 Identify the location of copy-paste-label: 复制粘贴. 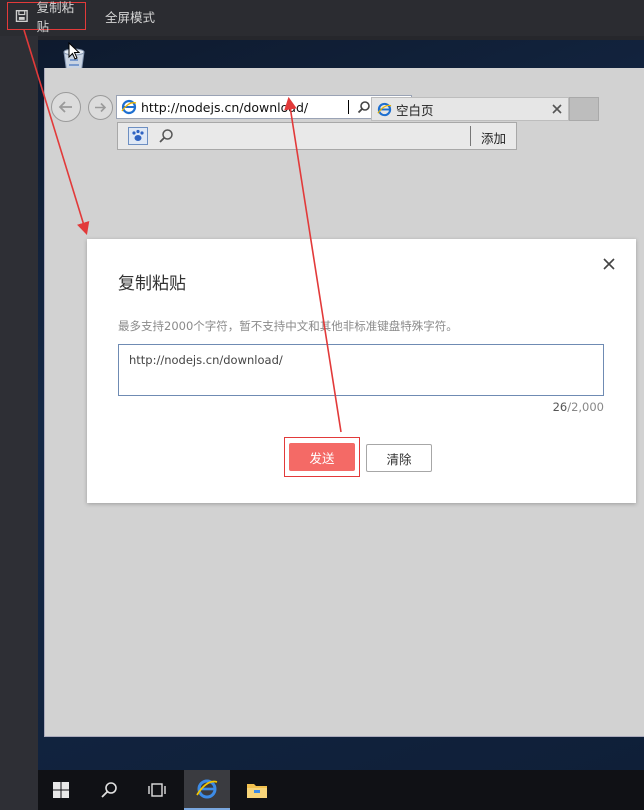
(55, 17).